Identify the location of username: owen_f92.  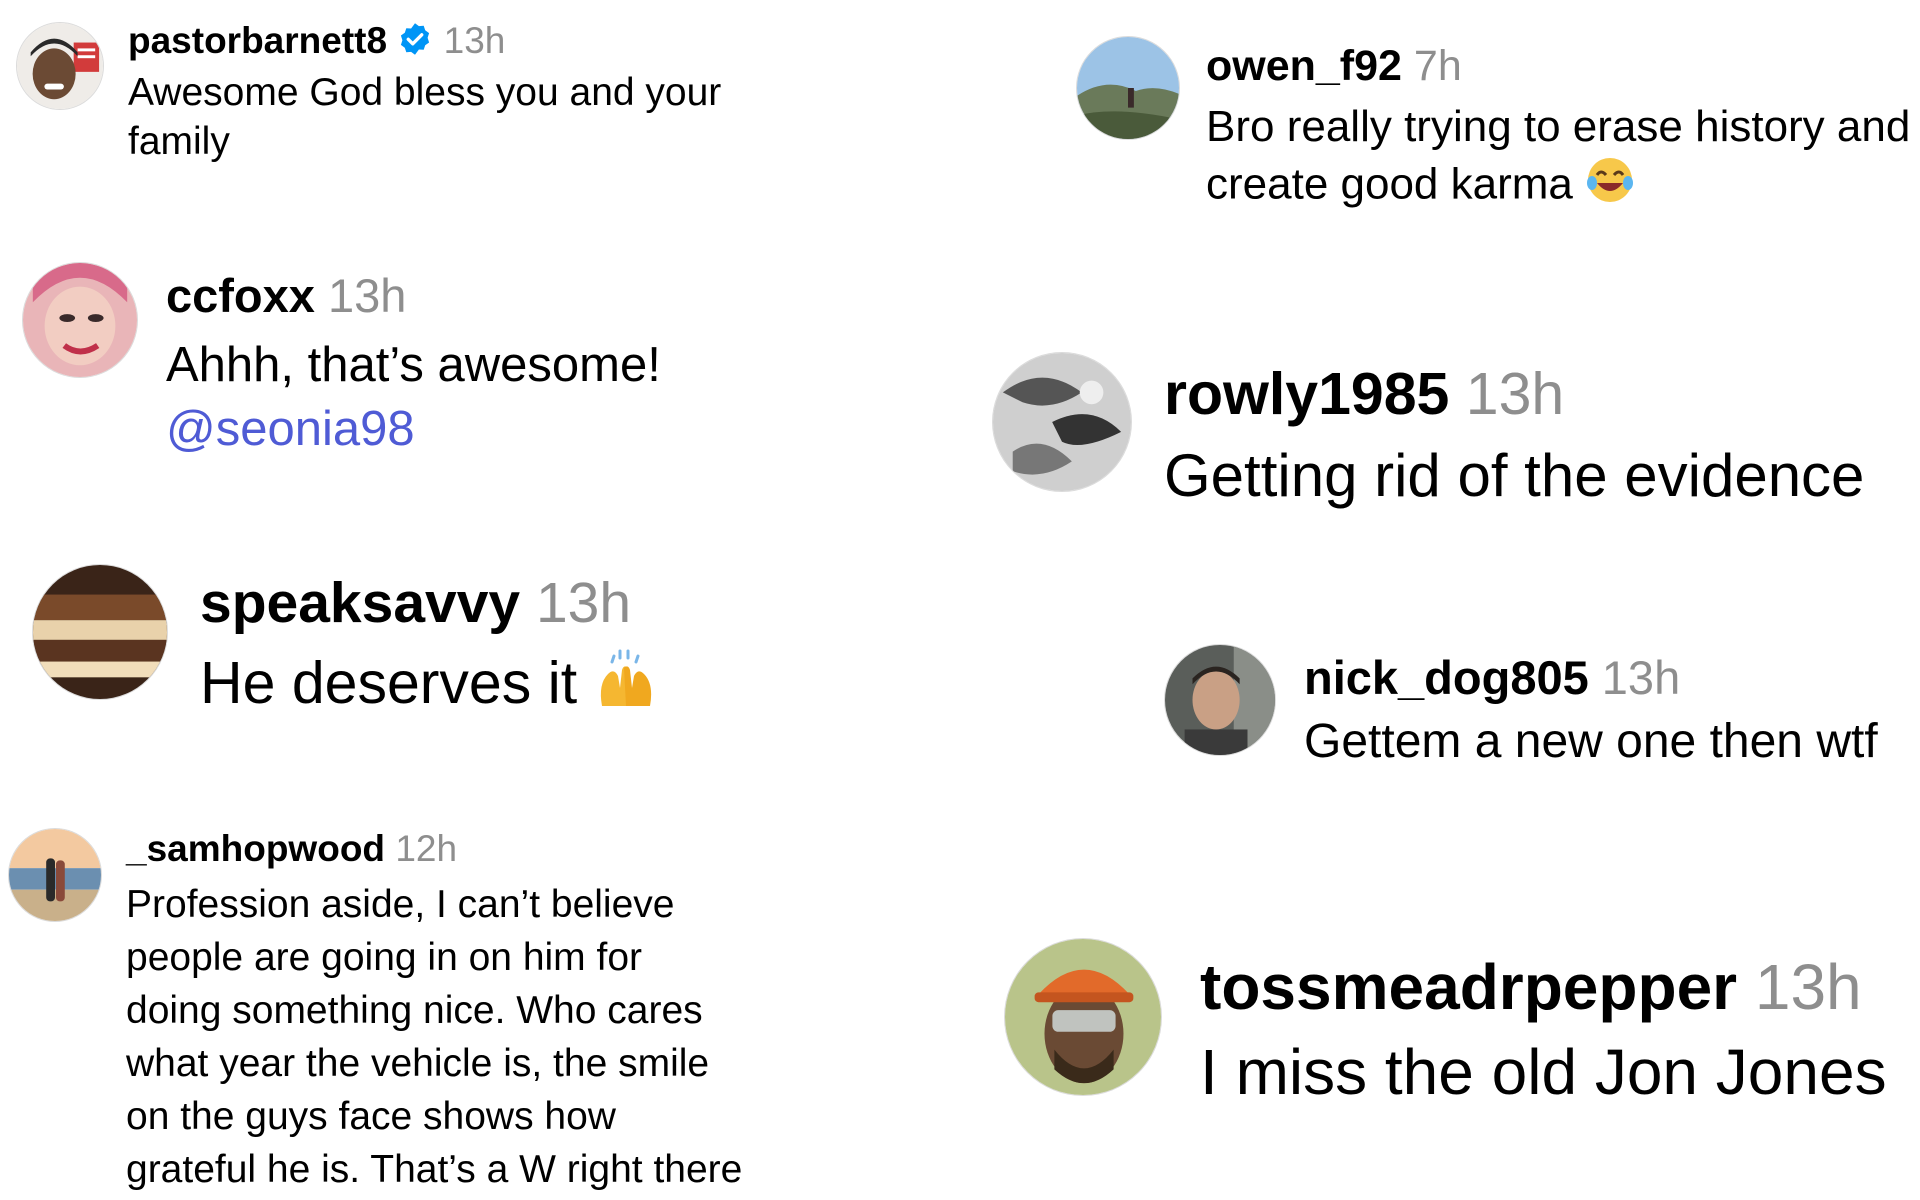
(1304, 66).